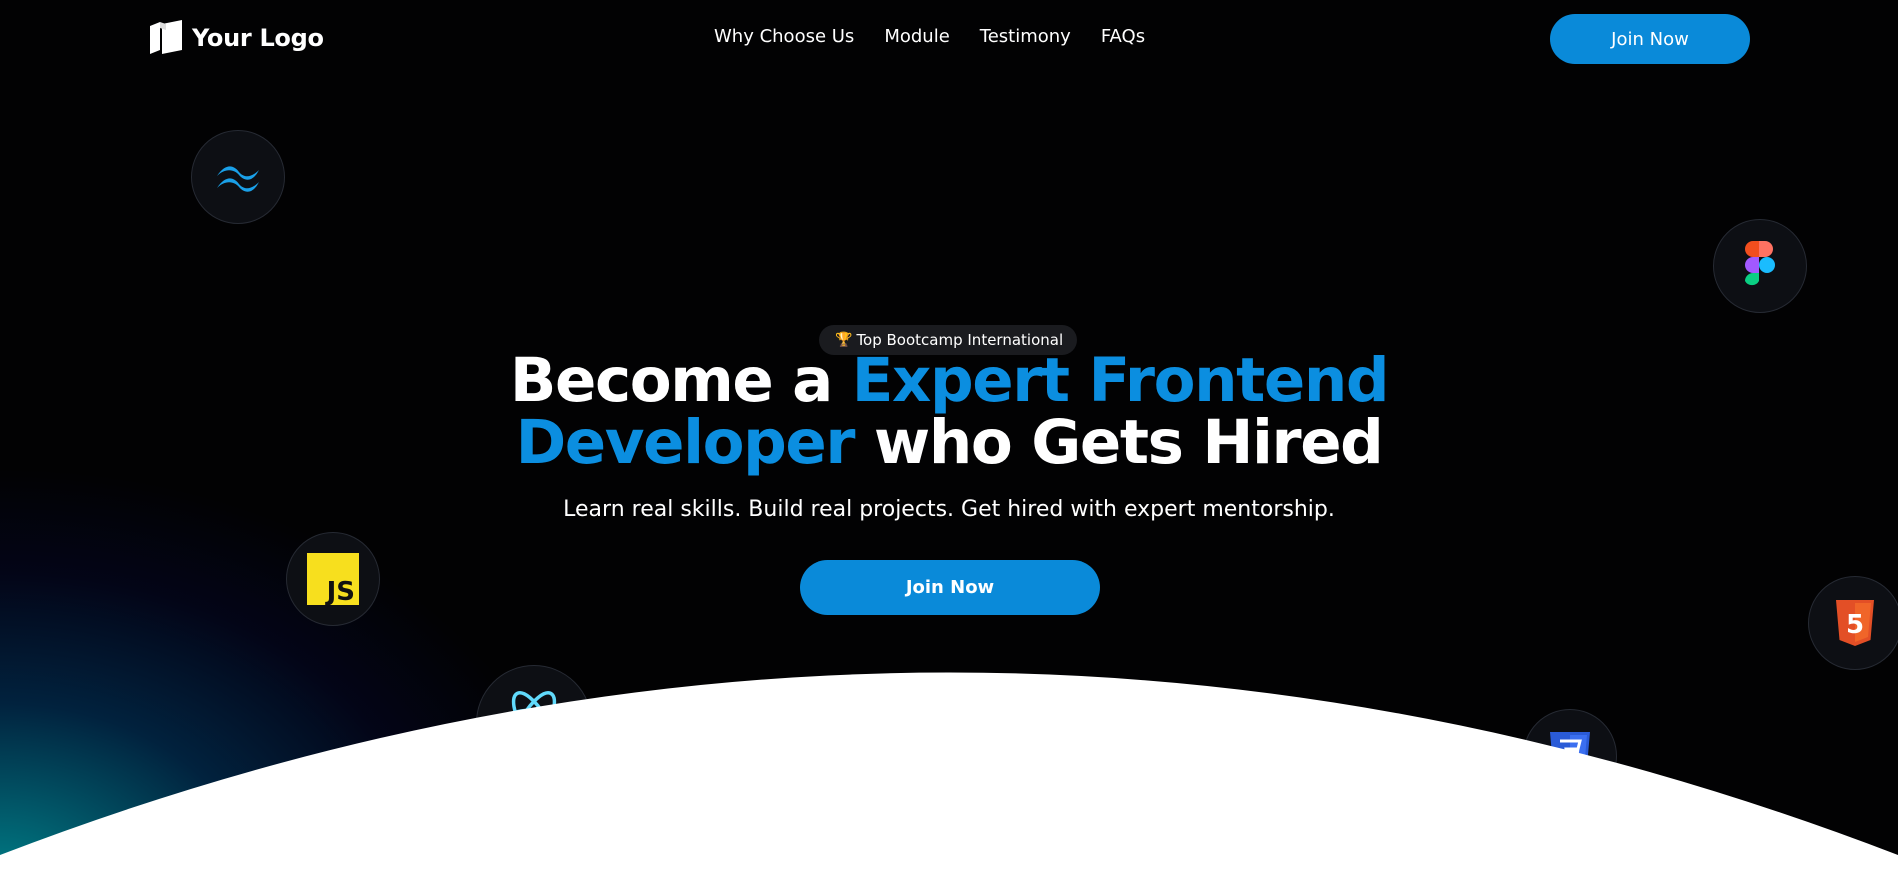 Image resolution: width=1898 pixels, height=885 pixels. I want to click on tailwind-icon, so click(238, 177).